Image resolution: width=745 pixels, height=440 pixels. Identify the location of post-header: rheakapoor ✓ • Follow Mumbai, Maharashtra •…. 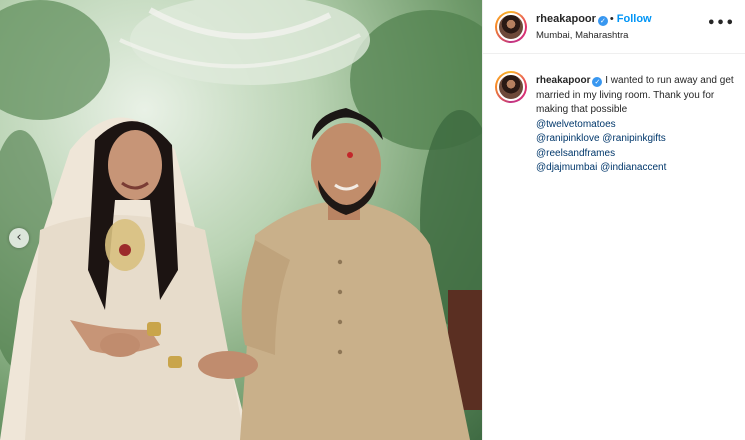
(614, 27).